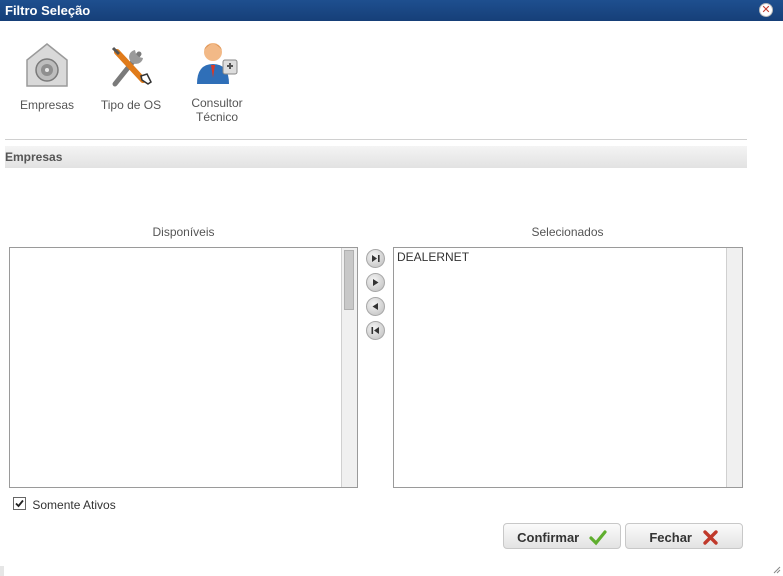  I want to click on close-label: Fechar, so click(670, 537).